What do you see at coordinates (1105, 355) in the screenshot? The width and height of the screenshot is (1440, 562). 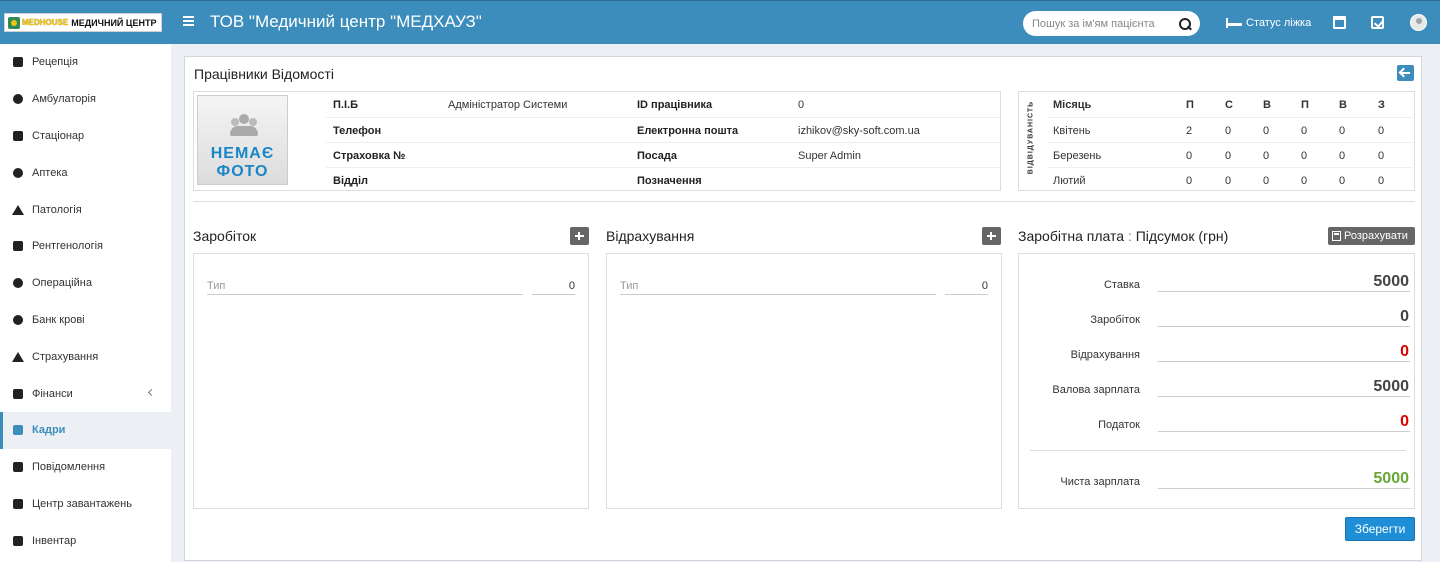 I see `summary-label: Відрахування` at bounding box center [1105, 355].